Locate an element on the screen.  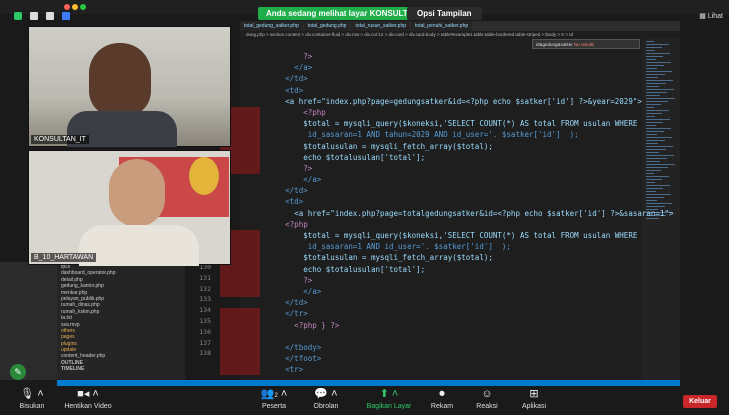
view-options-button: Opsi Tampilan is located at coordinates (444, 13).